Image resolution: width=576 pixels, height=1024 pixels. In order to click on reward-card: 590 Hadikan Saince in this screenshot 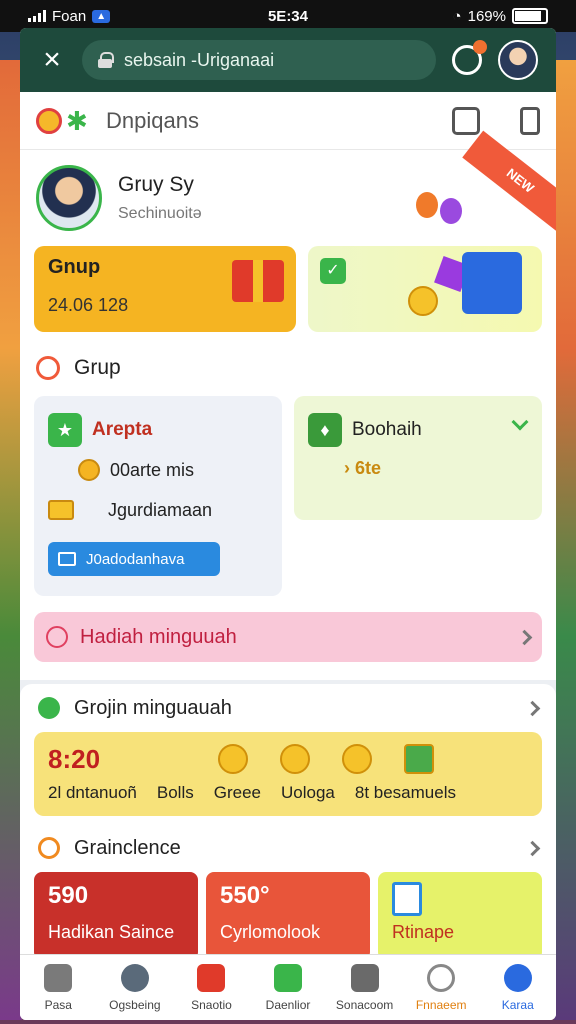, I will do `click(116, 916)`.